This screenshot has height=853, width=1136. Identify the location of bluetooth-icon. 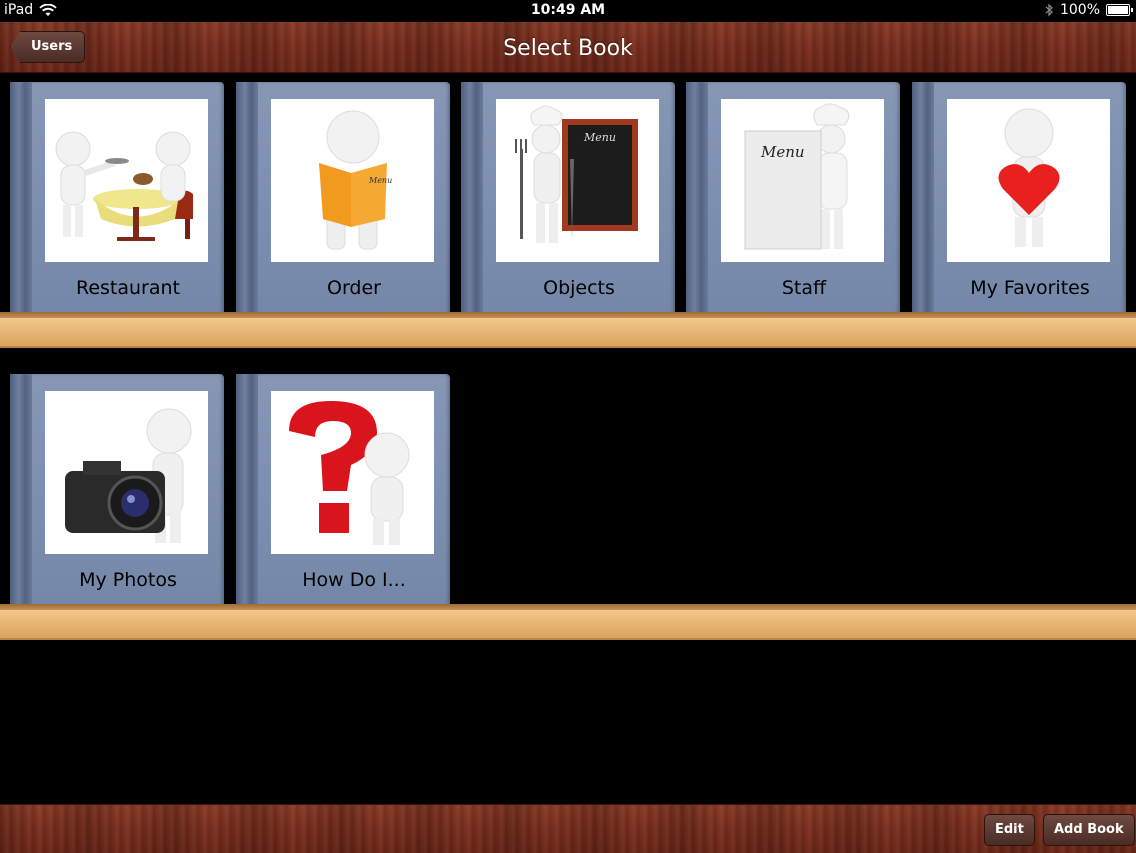
(1049, 10).